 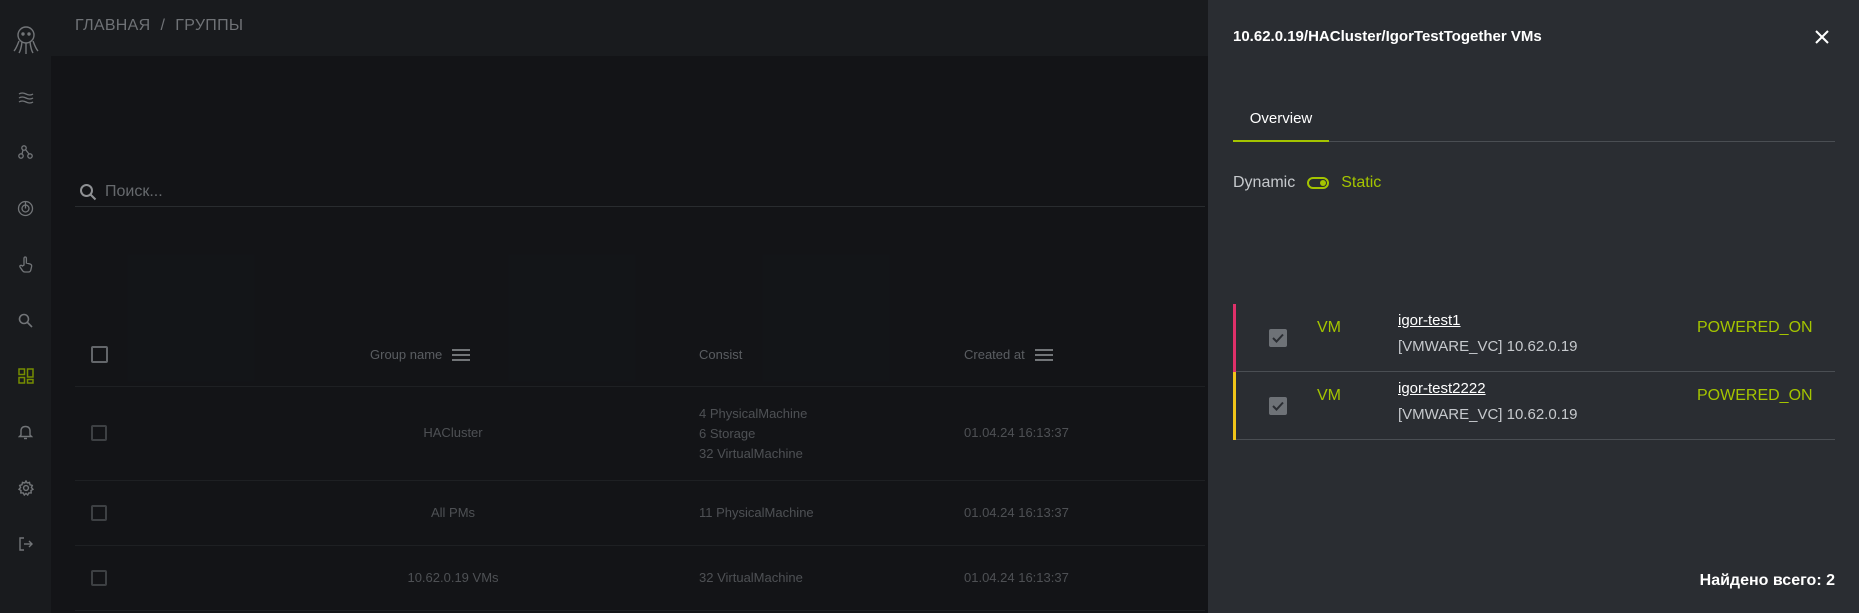 I want to click on close-button, so click(x=1822, y=37).